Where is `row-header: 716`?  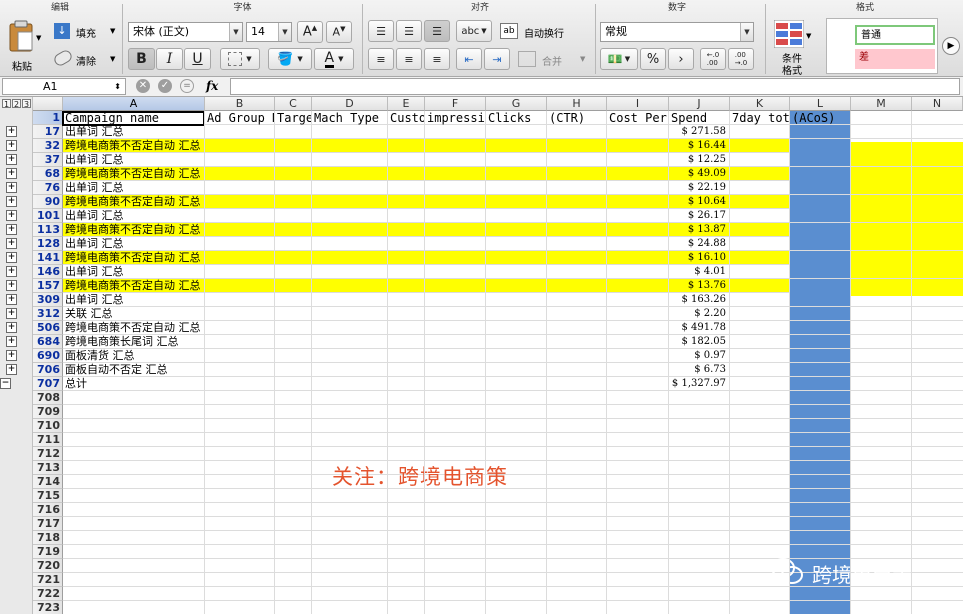 row-header: 716 is located at coordinates (48, 510).